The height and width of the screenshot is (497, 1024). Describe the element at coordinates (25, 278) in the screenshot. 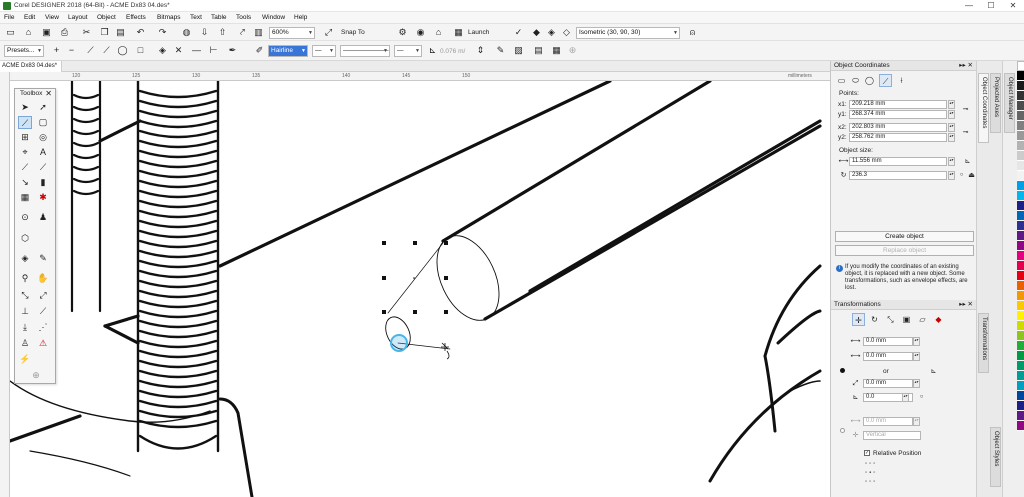

I see `zoom-tool-icon: ⚲` at that location.